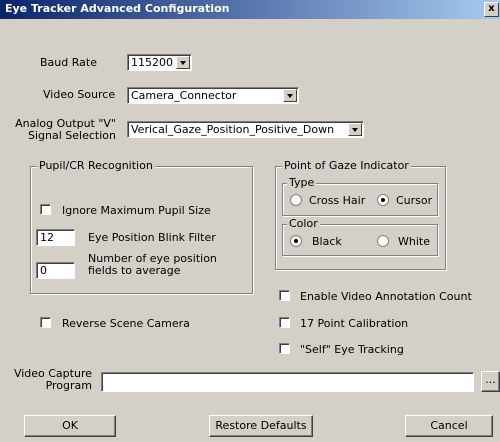 This screenshot has width=500, height=442. What do you see at coordinates (284, 322) in the screenshot?
I see `point-calibration-checkbox` at bounding box center [284, 322].